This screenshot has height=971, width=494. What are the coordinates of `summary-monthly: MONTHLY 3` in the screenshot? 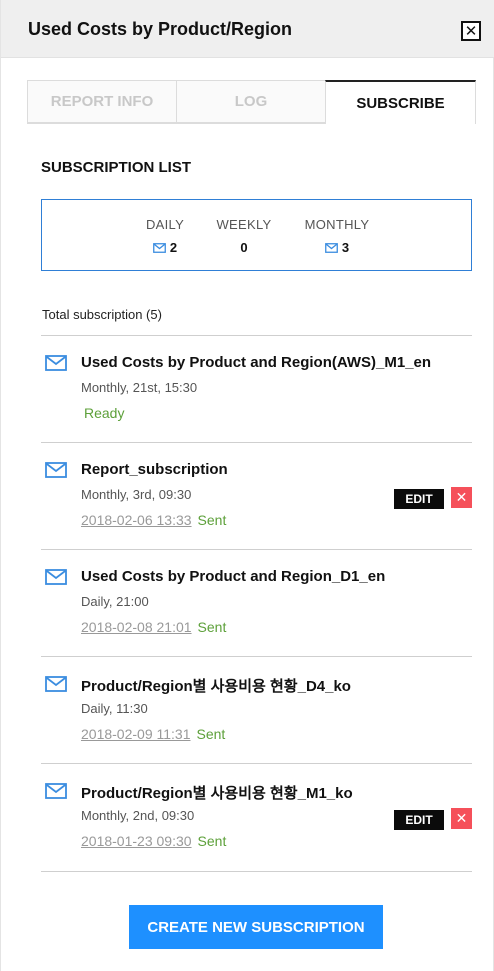 It's located at (337, 236).